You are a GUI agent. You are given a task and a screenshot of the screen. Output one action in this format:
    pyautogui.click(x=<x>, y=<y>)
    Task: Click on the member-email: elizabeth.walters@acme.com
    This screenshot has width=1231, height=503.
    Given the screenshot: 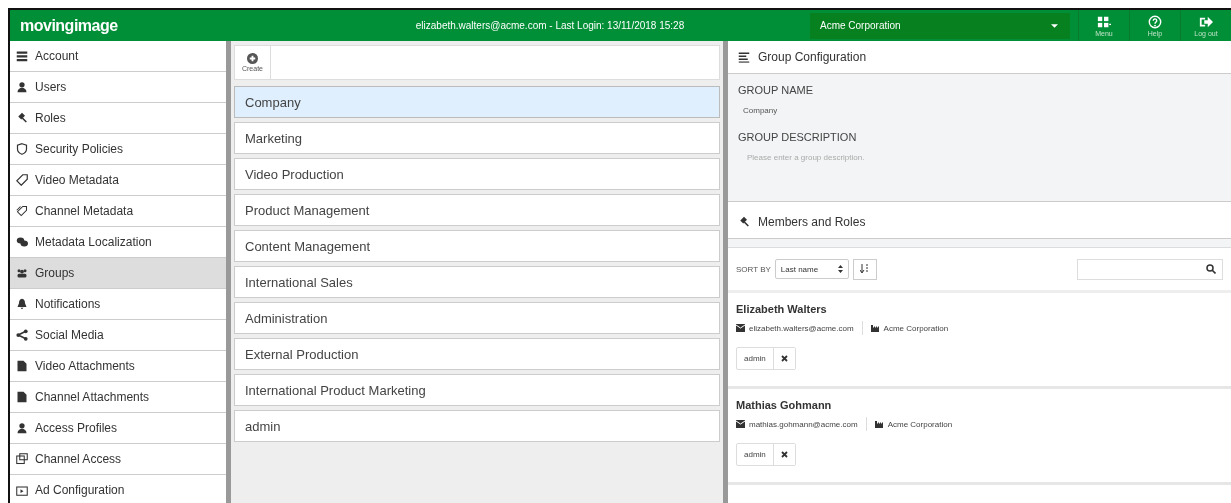 What is the action you would take?
    pyautogui.click(x=801, y=328)
    